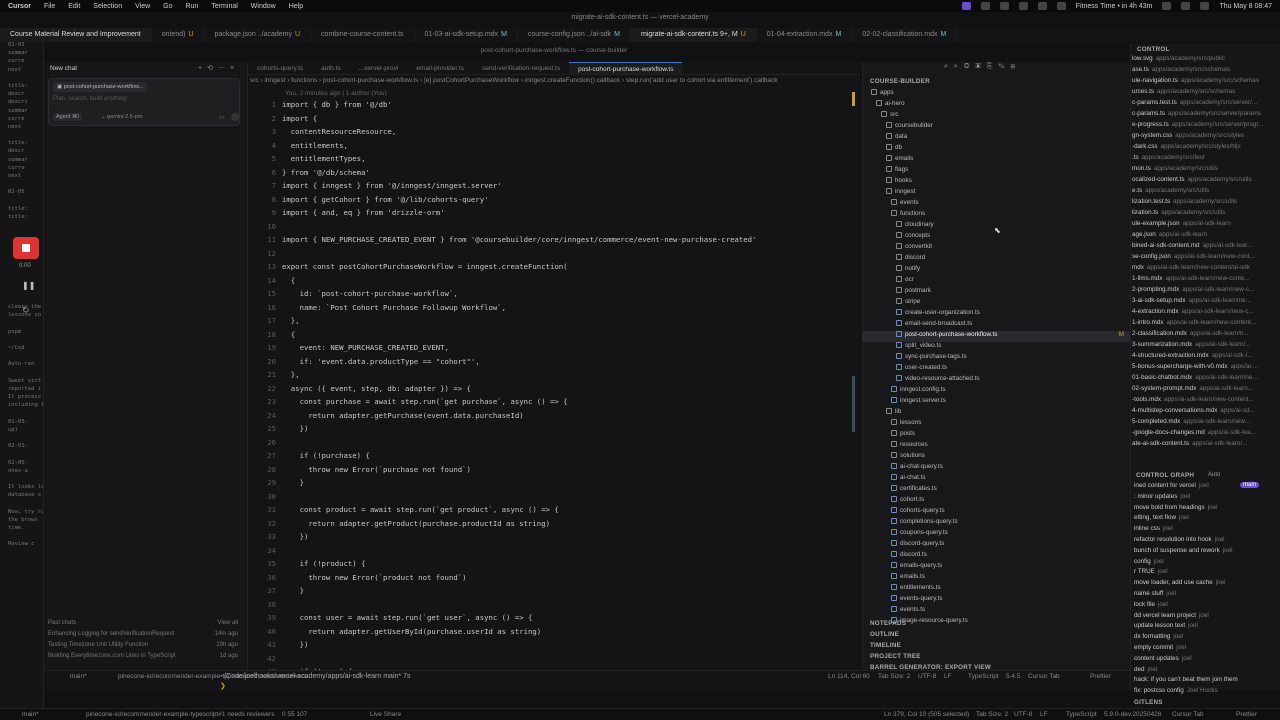 This screenshot has height=720, width=1280. What do you see at coordinates (440, 68) in the screenshot?
I see `tab-email-provider: email-provider.ts` at bounding box center [440, 68].